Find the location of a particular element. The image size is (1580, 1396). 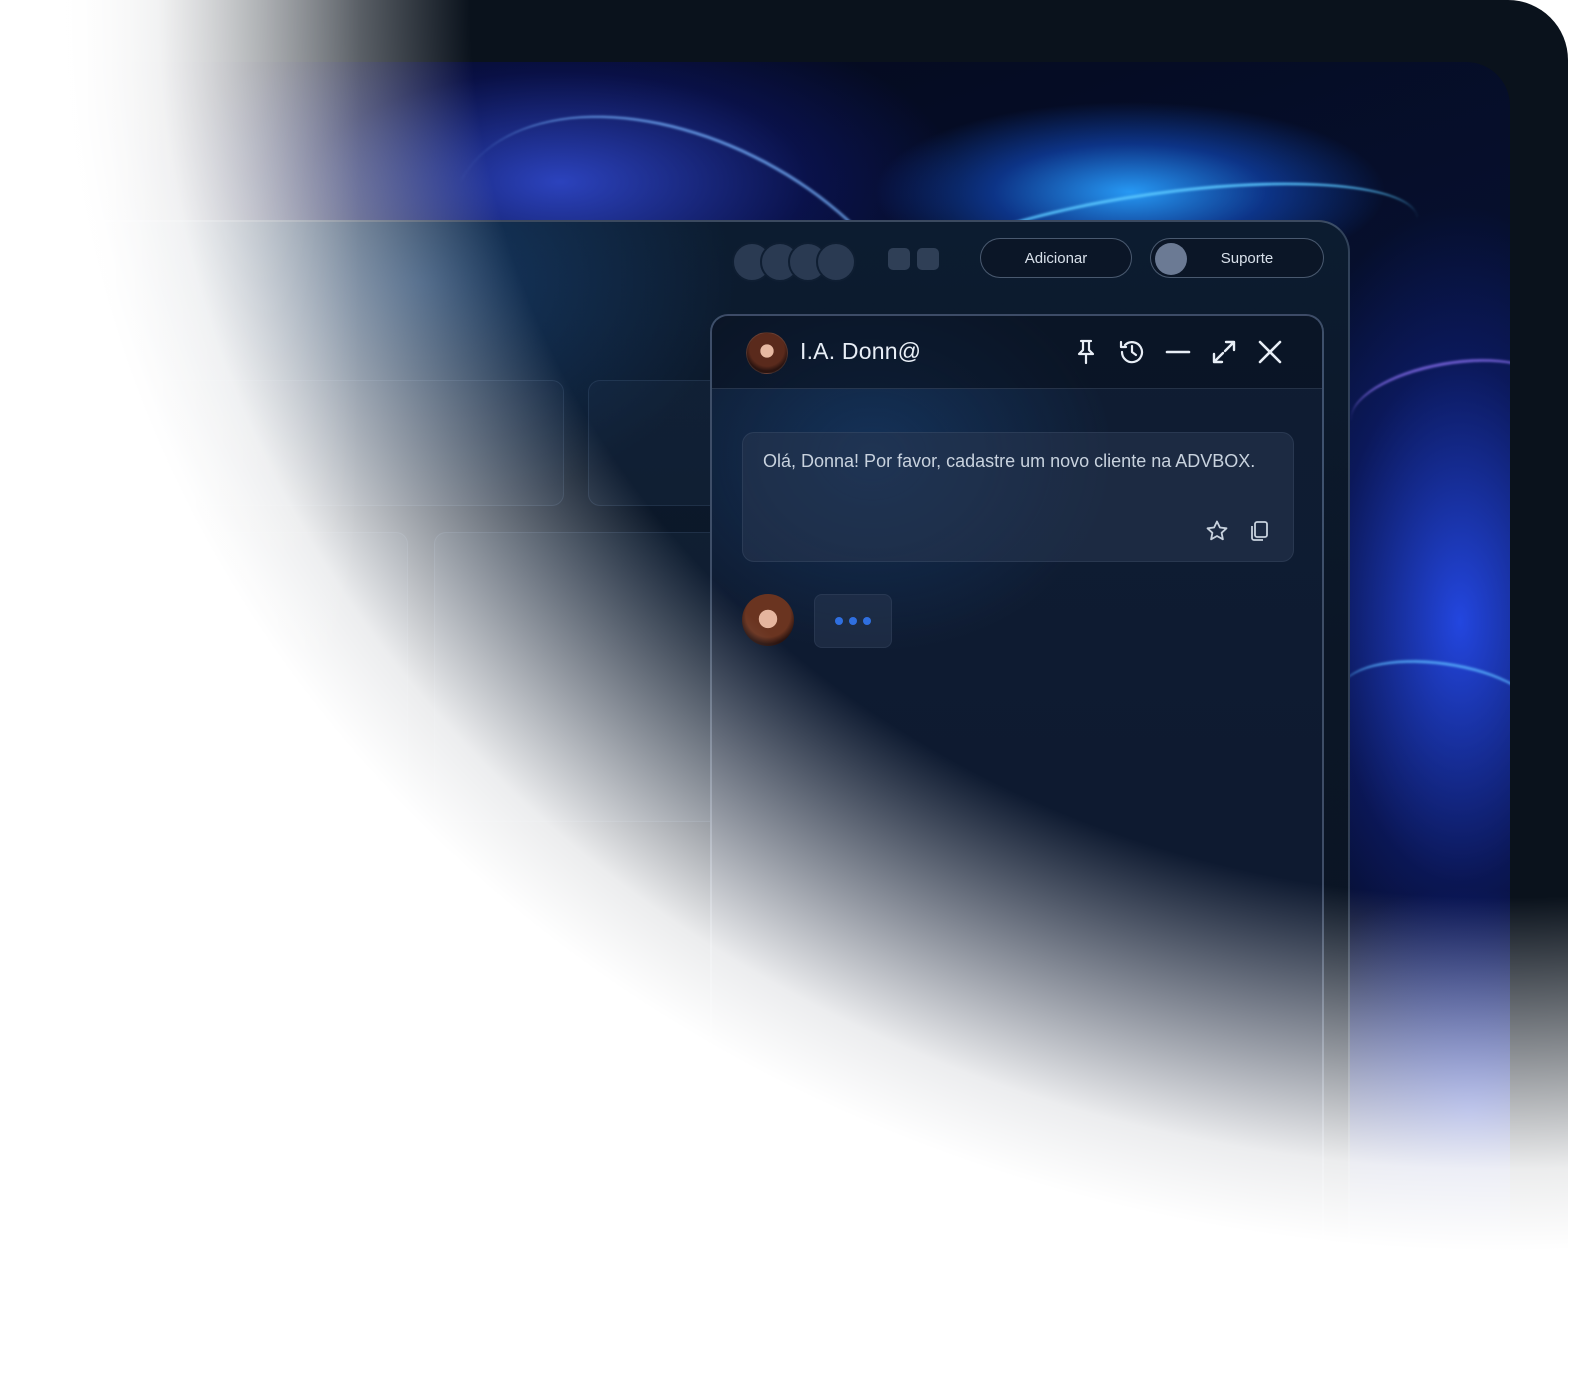

copy-icon is located at coordinates (1259, 531).